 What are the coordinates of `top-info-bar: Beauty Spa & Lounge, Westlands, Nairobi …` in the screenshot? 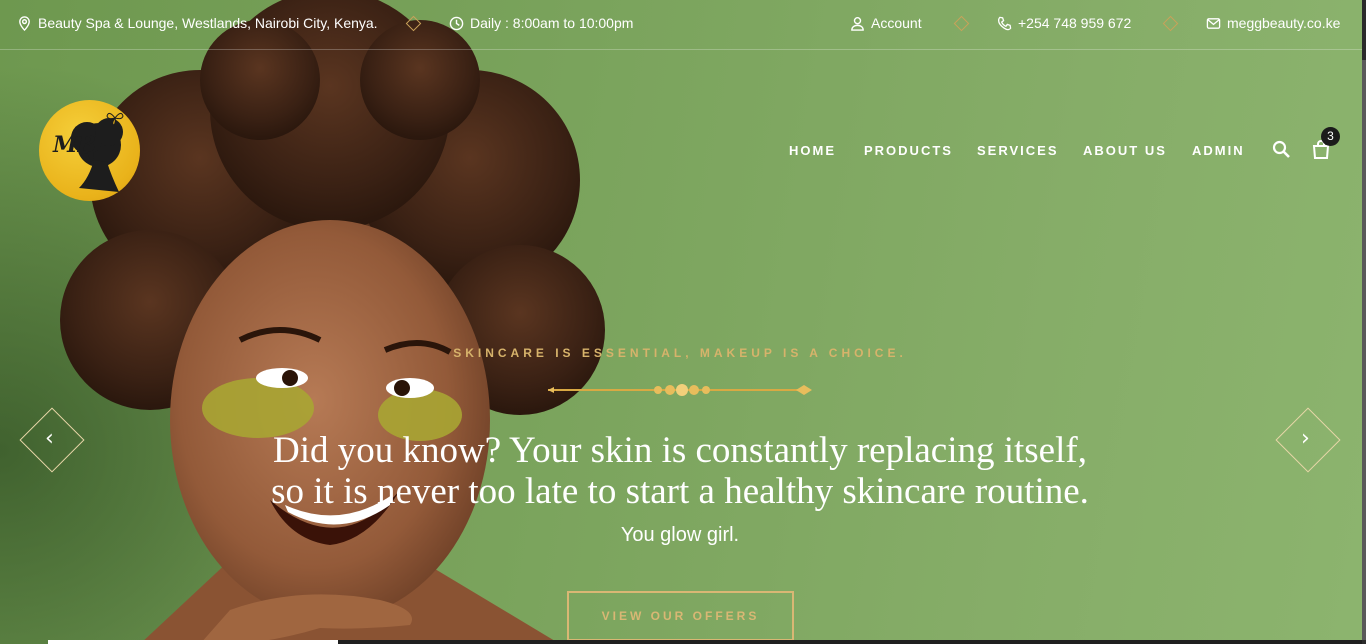 It's located at (681, 25).